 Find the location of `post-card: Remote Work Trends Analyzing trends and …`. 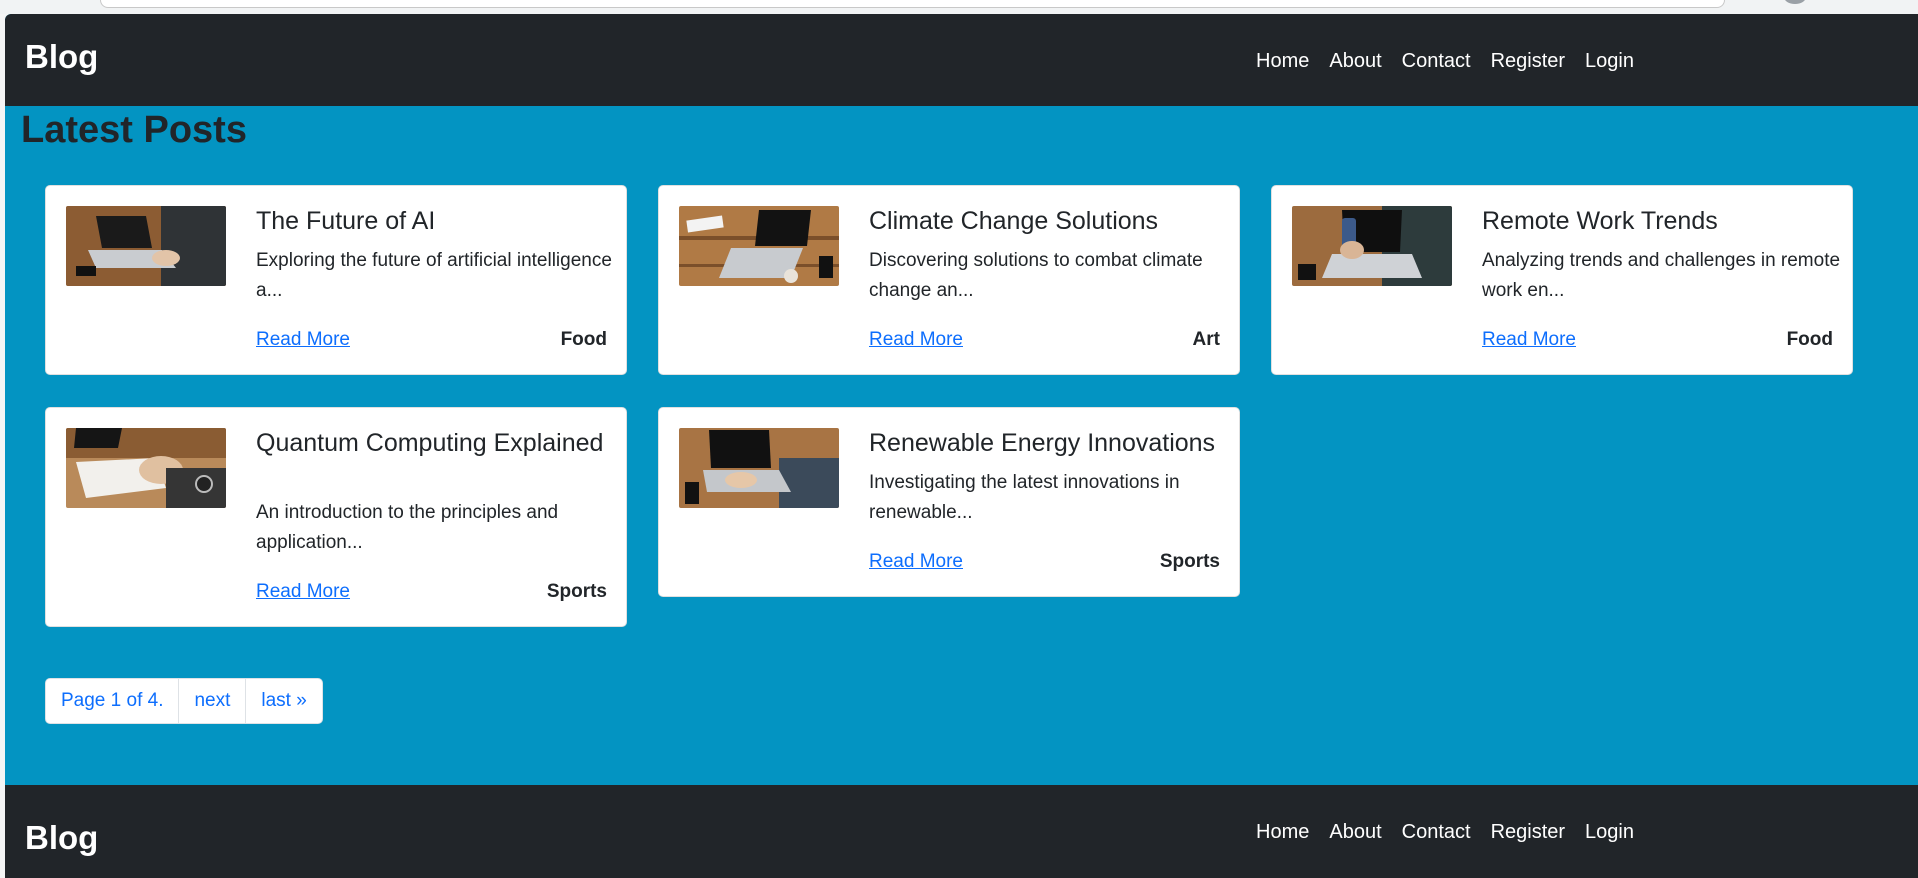

post-card: Remote Work Trends Analyzing trends and … is located at coordinates (1562, 280).